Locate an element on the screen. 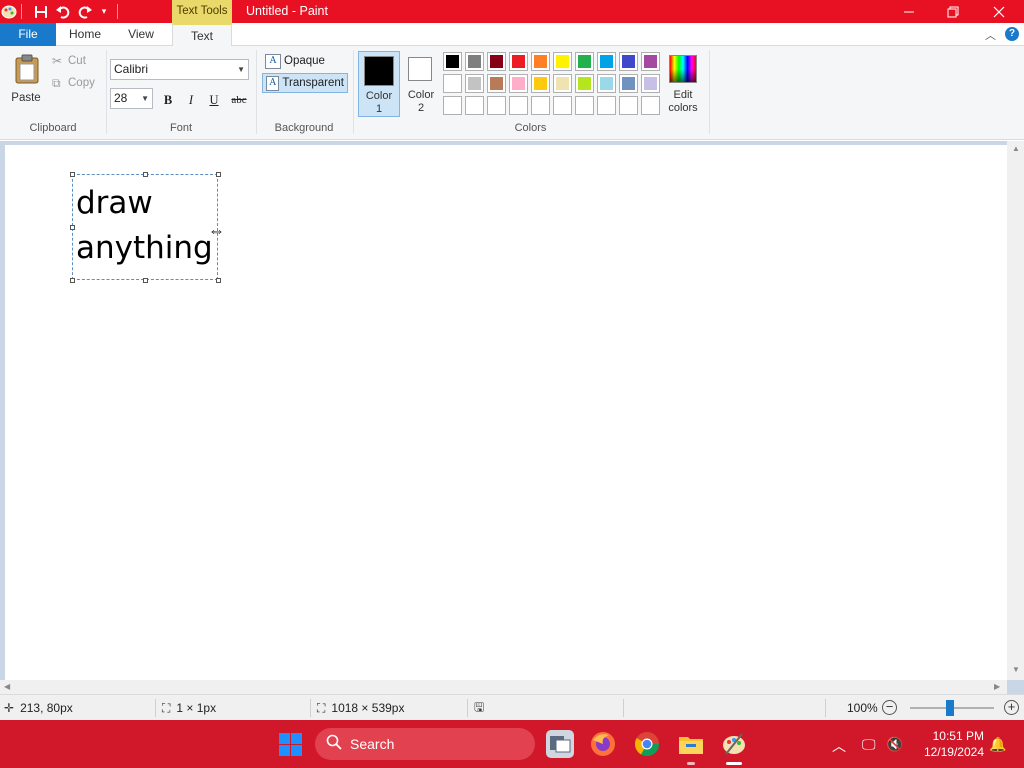 The image size is (1024, 768). tab-view: View is located at coordinates (141, 34).